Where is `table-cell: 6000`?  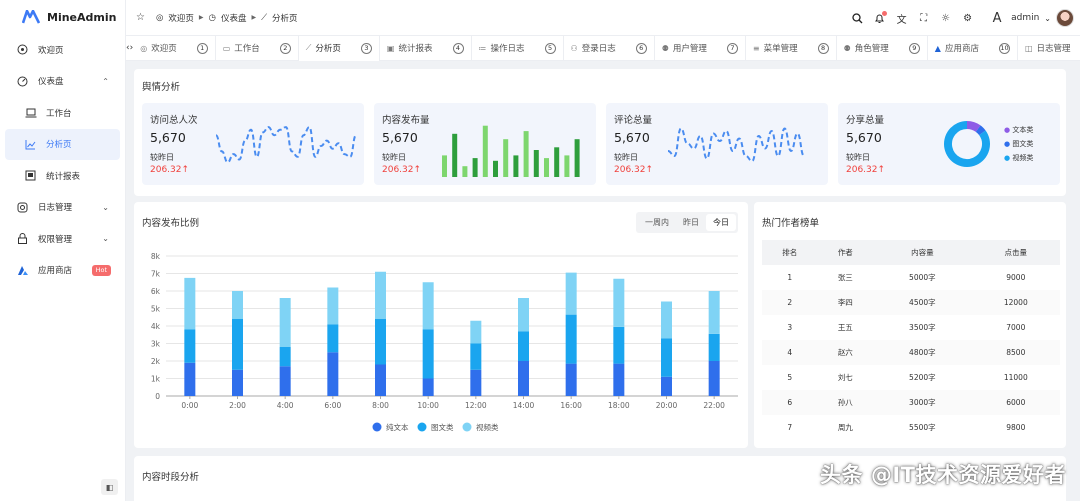 table-cell: 6000 is located at coordinates (1015, 402).